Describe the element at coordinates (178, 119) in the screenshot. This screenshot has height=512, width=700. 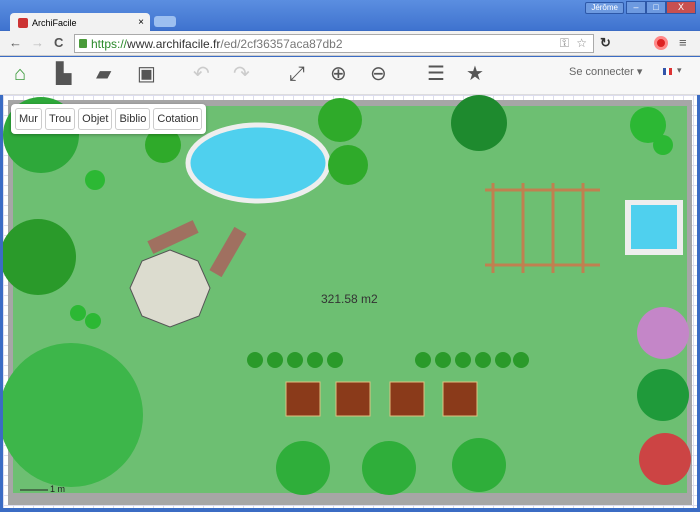
I see `dimension-tool-button: Cotation` at that location.